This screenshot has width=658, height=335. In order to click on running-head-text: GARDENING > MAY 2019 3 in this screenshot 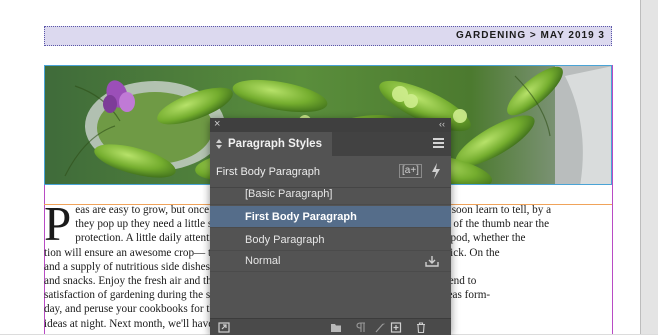, I will do `click(530, 35)`.